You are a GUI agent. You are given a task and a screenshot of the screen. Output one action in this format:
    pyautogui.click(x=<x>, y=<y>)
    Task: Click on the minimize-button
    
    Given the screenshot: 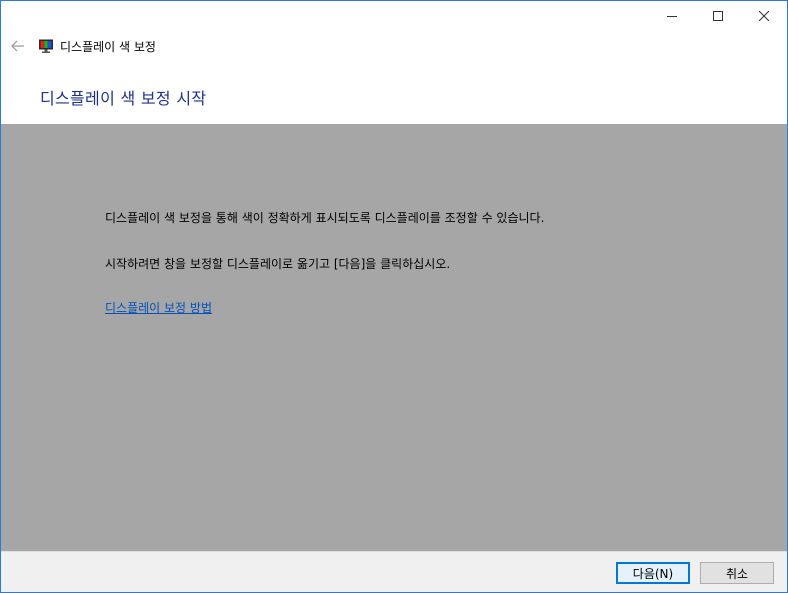 What is the action you would take?
    pyautogui.click(x=672, y=16)
    